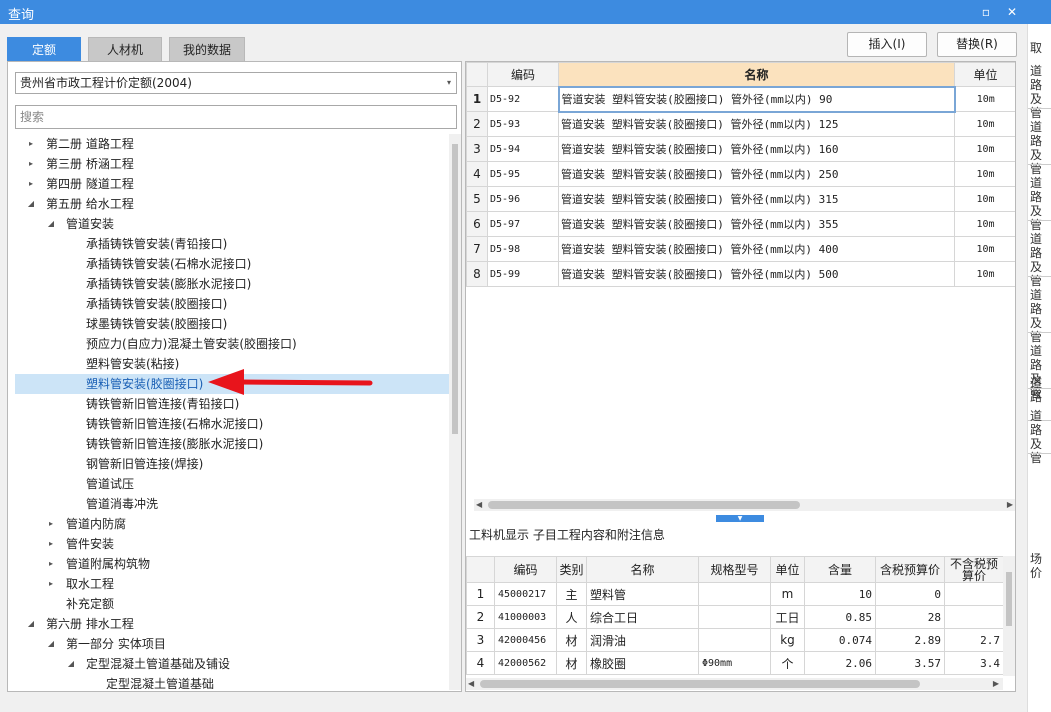  Describe the element at coordinates (471, 684) in the screenshot. I see `detail-scroll-left-icon: ◀` at that location.